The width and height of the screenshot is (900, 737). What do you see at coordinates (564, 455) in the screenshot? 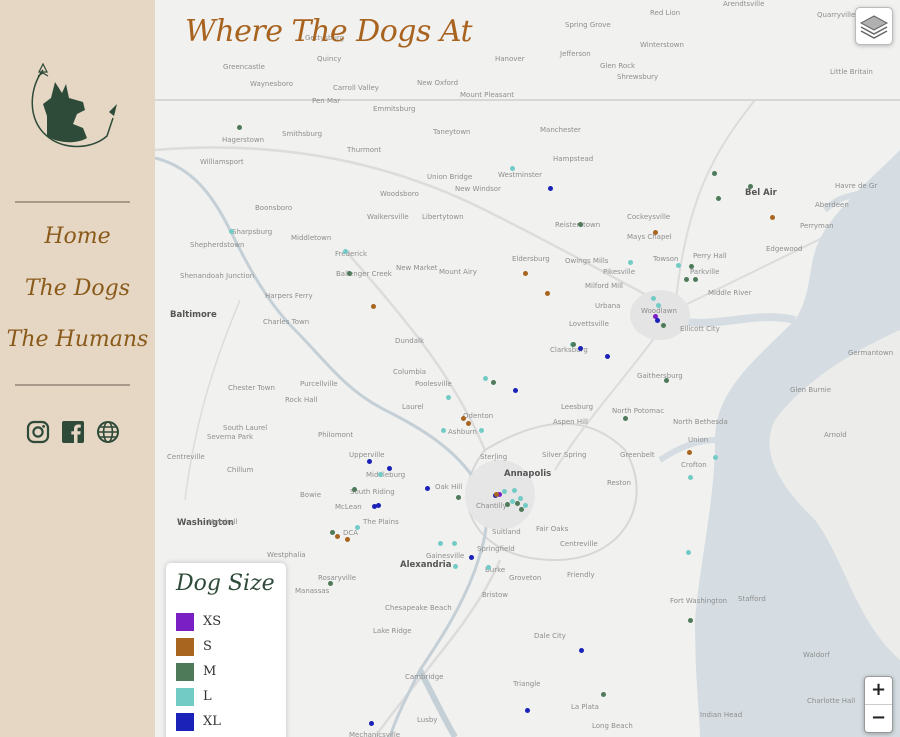
I see `place-label: Silver Spring` at bounding box center [564, 455].